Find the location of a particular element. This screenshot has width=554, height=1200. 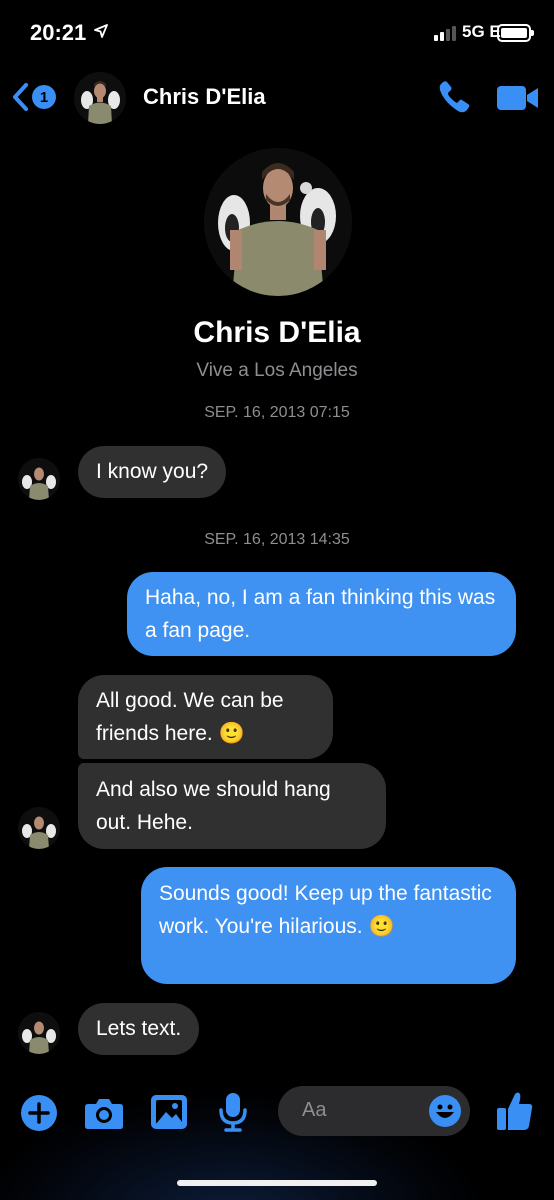

profile-photo is located at coordinates (278, 222).